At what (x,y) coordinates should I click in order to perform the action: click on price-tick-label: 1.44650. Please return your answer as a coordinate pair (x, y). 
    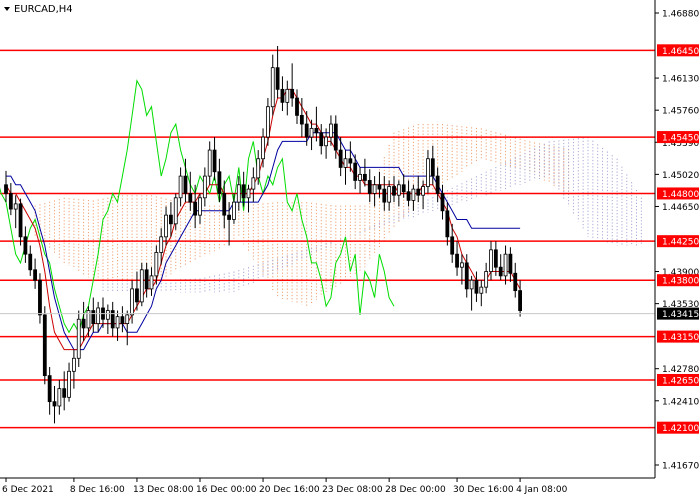
    Looking at the image, I should click on (680, 208).